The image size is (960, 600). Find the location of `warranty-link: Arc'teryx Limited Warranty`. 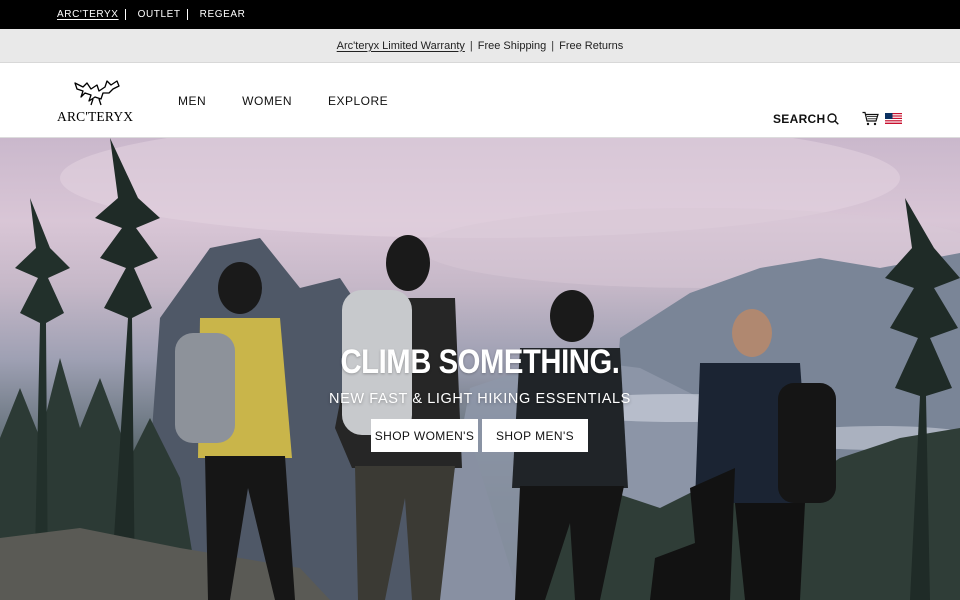

warranty-link: Arc'teryx Limited Warranty is located at coordinates (401, 46).